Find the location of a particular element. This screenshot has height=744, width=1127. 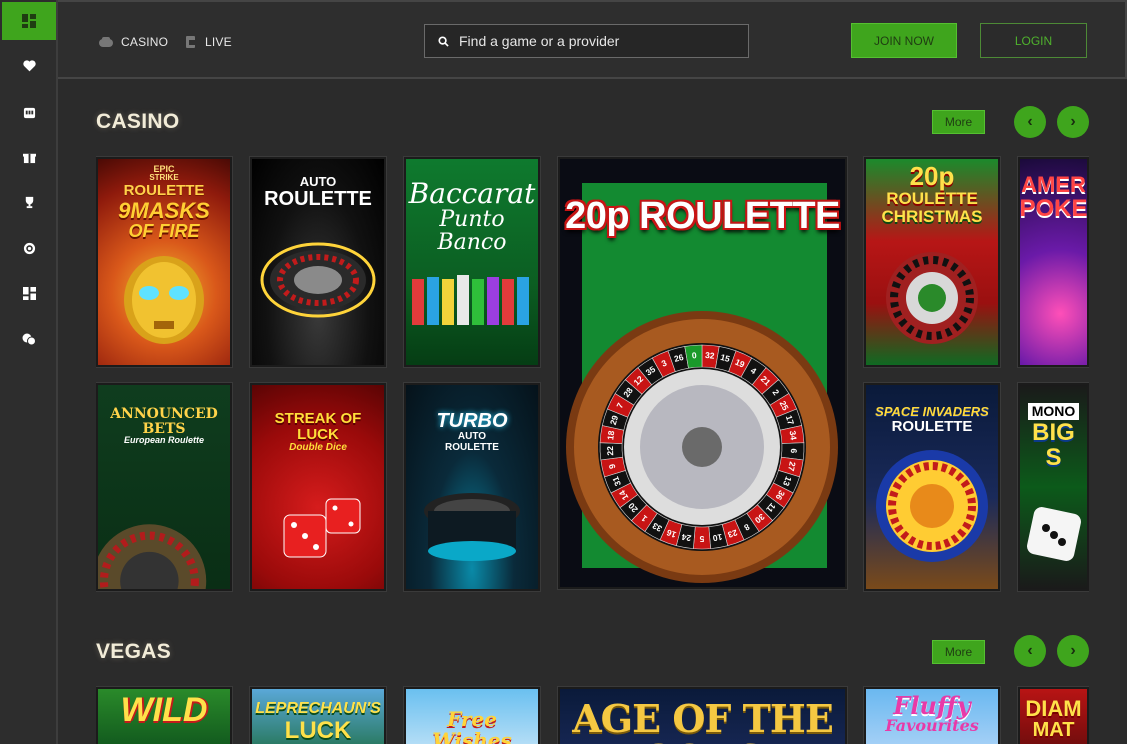

golden-mask-icon is located at coordinates (164, 299).